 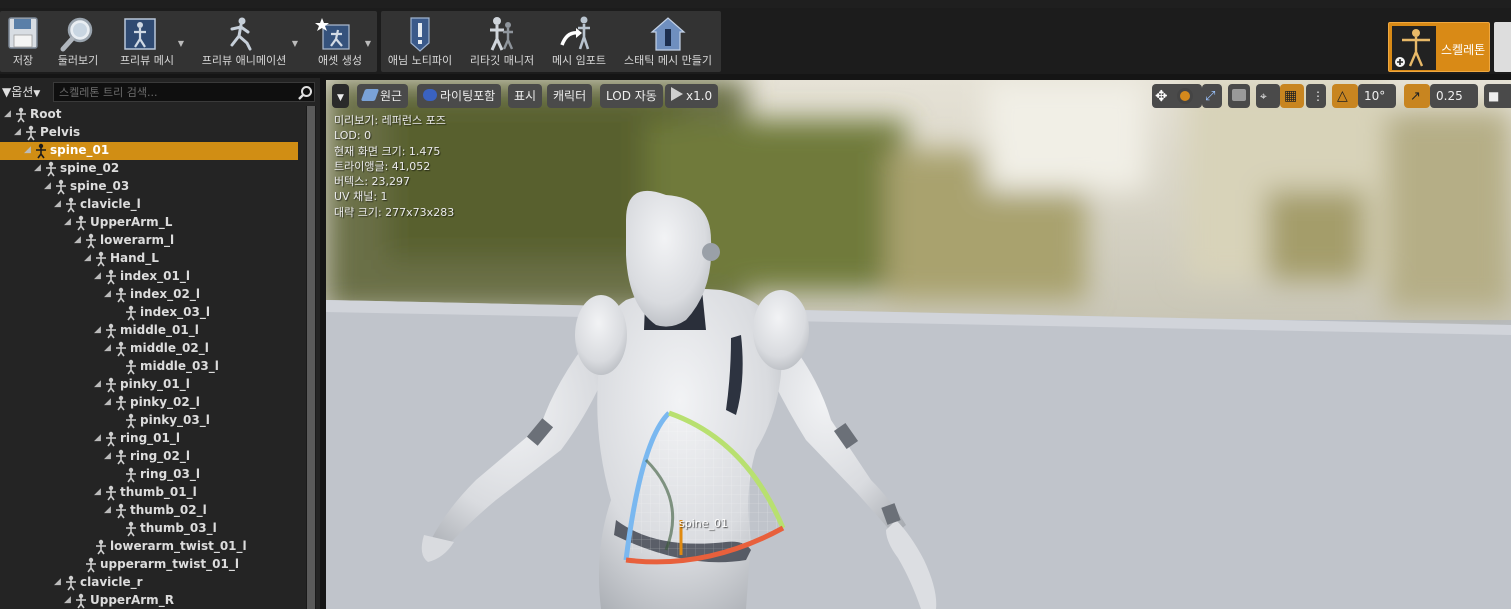 I want to click on character-button: 캐릭터, so click(x=570, y=96).